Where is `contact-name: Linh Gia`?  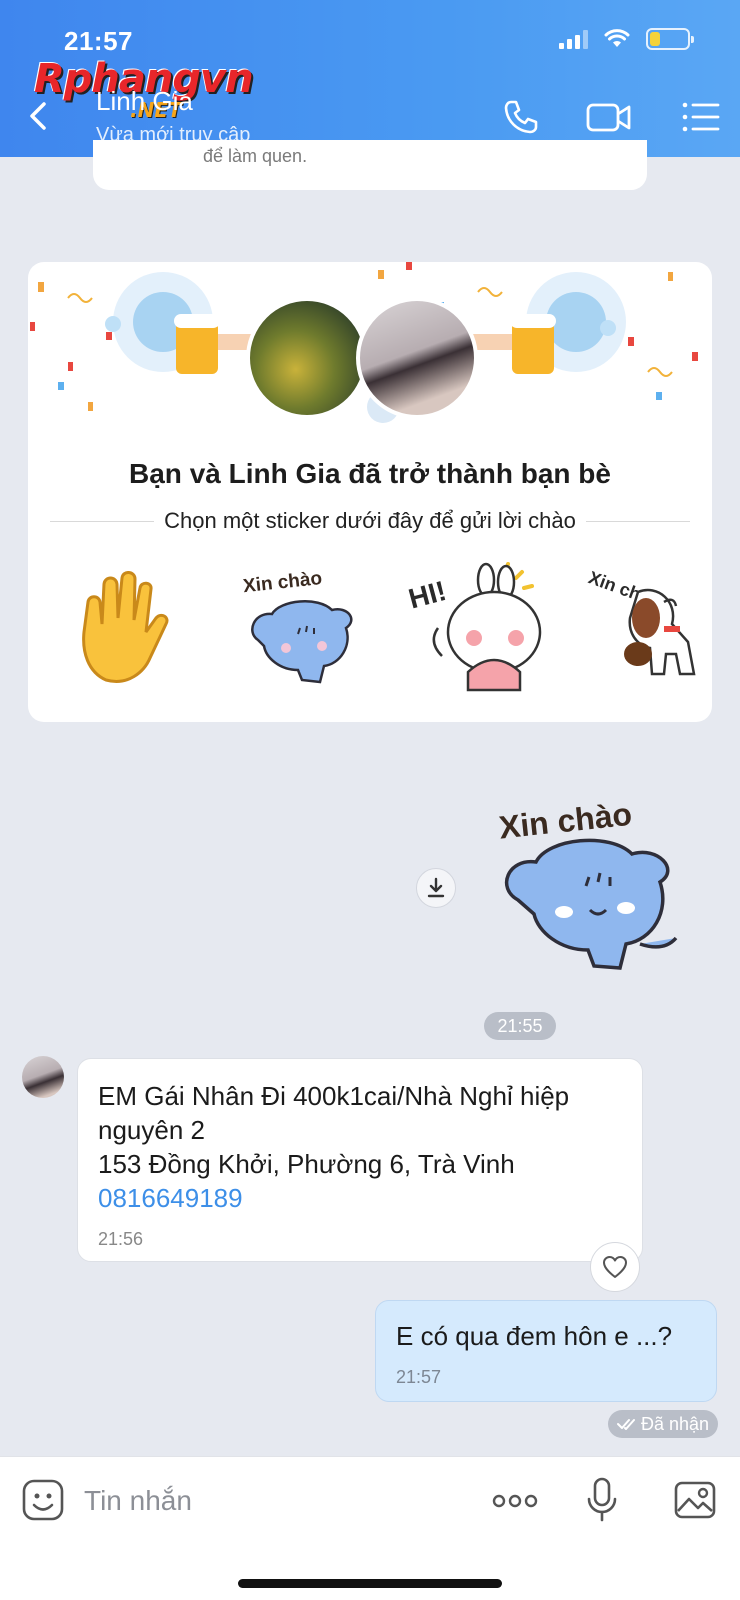 contact-name: Linh Gia is located at coordinates (144, 101).